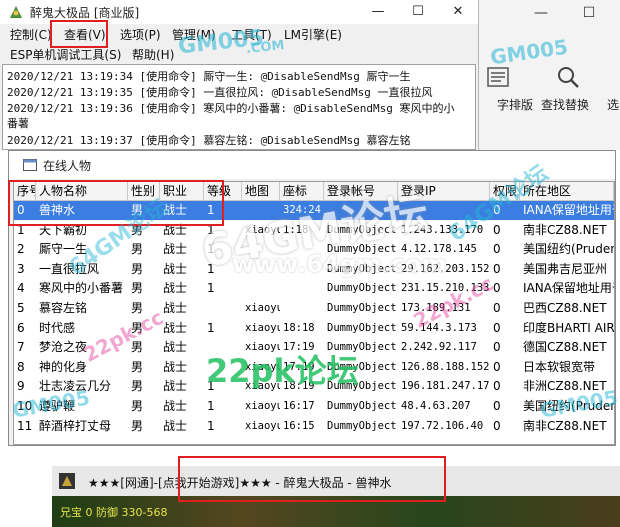 This screenshot has height=527, width=620. What do you see at coordinates (436, 308) in the screenshot?
I see `cell-col-ip: 173.189.131` at bounding box center [436, 308].